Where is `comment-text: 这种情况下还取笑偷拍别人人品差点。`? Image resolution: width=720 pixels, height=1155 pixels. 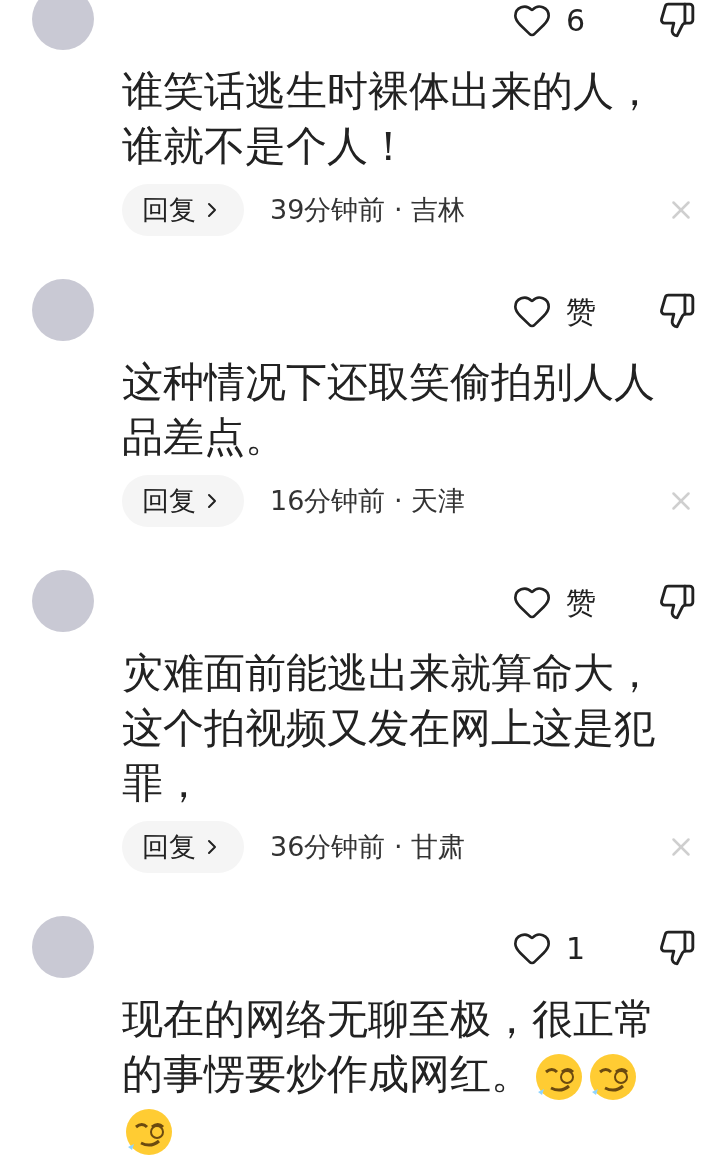 comment-text: 这种情况下还取笑偷拍别人人品差点。 is located at coordinates (389, 410).